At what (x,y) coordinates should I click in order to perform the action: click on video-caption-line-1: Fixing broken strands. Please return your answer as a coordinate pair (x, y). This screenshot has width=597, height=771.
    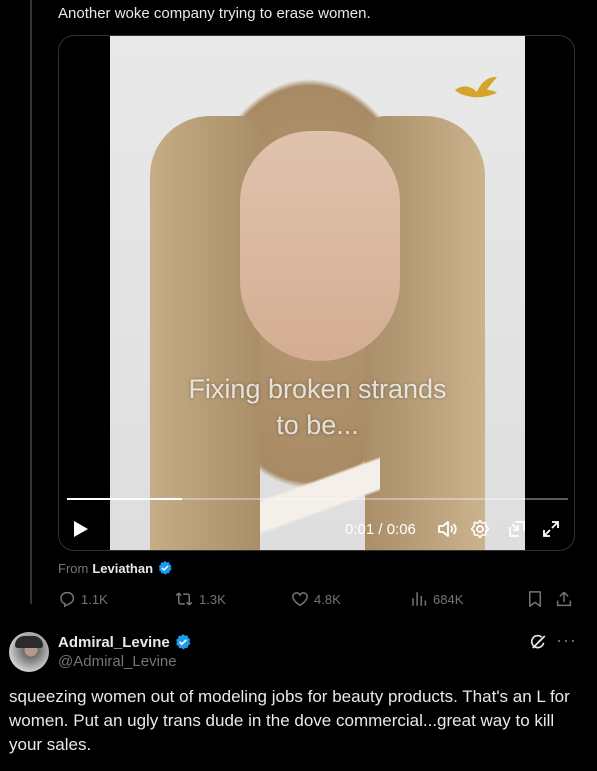
    Looking at the image, I should click on (317, 389).